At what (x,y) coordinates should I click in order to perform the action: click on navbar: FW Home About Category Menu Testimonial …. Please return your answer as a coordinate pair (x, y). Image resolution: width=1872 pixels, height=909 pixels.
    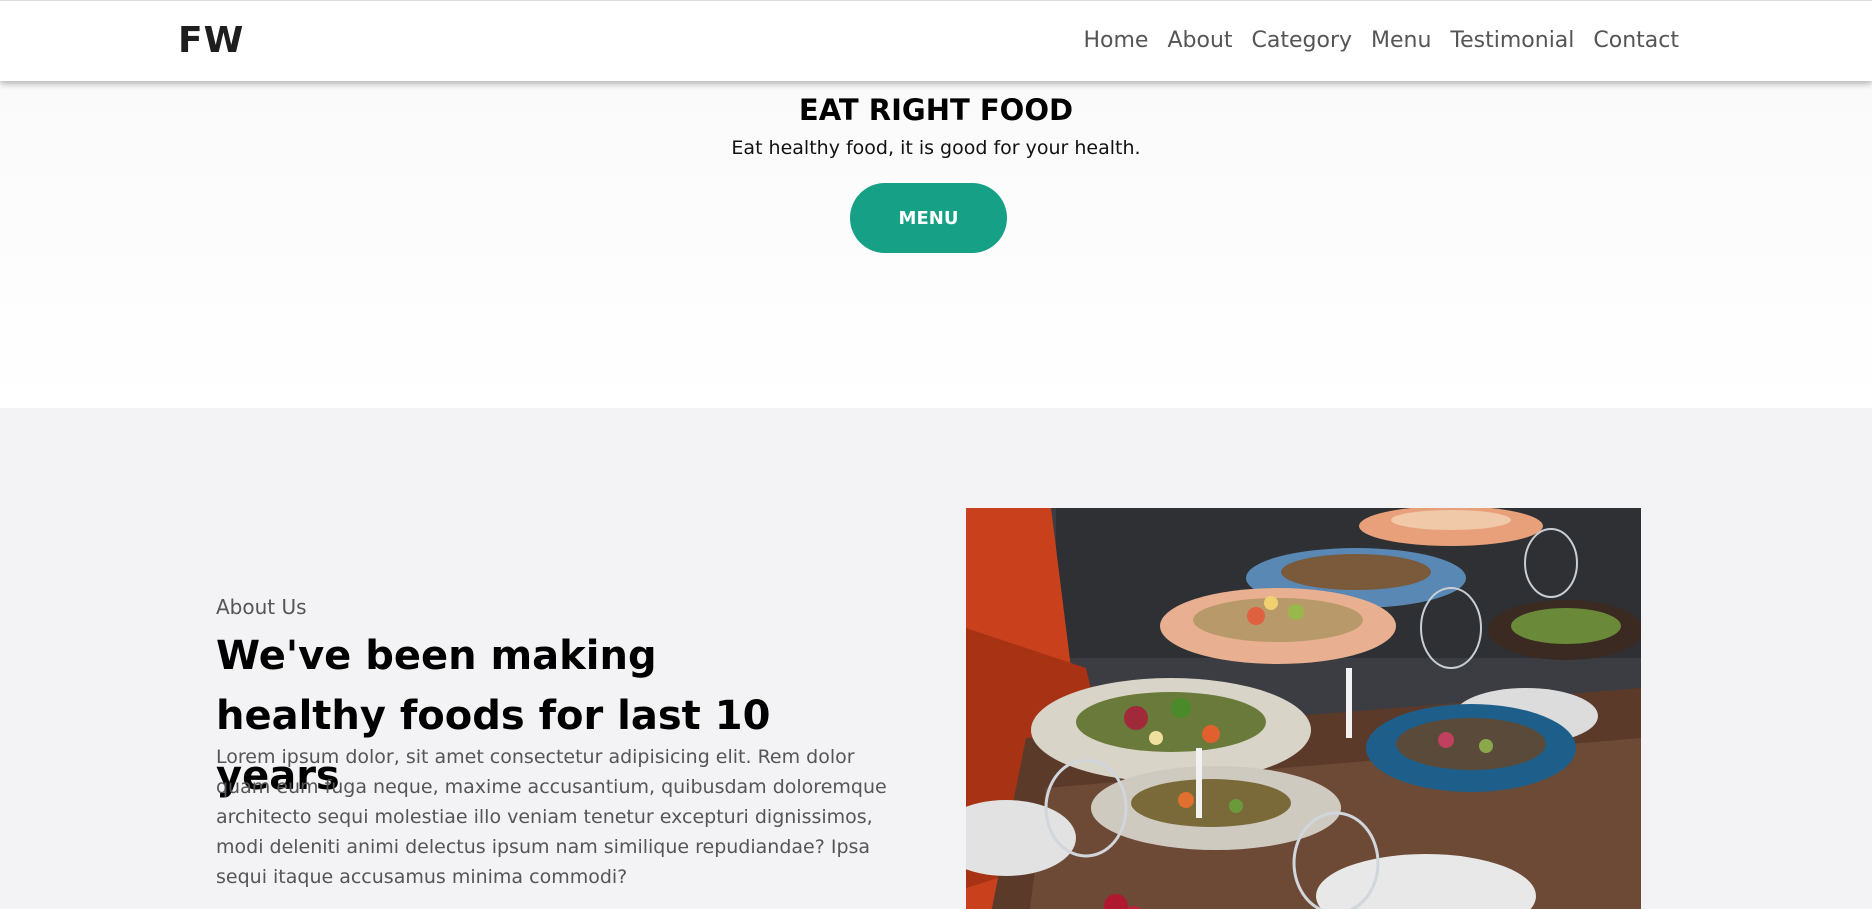
    Looking at the image, I should click on (936, 40).